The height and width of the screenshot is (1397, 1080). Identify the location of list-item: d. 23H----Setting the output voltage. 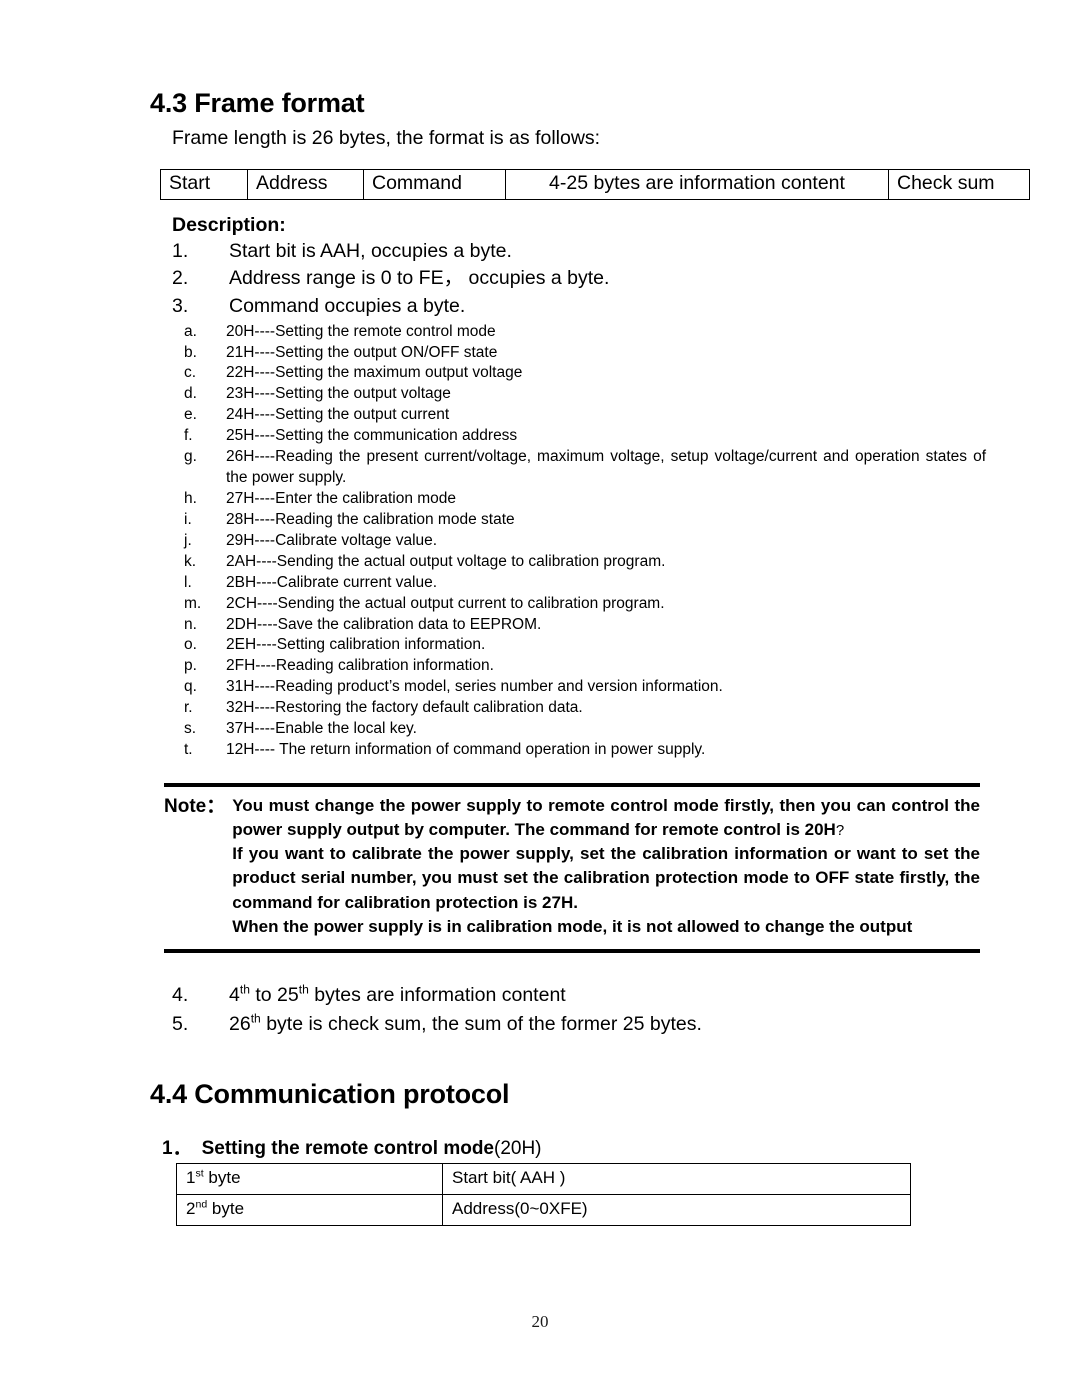
(586, 394).